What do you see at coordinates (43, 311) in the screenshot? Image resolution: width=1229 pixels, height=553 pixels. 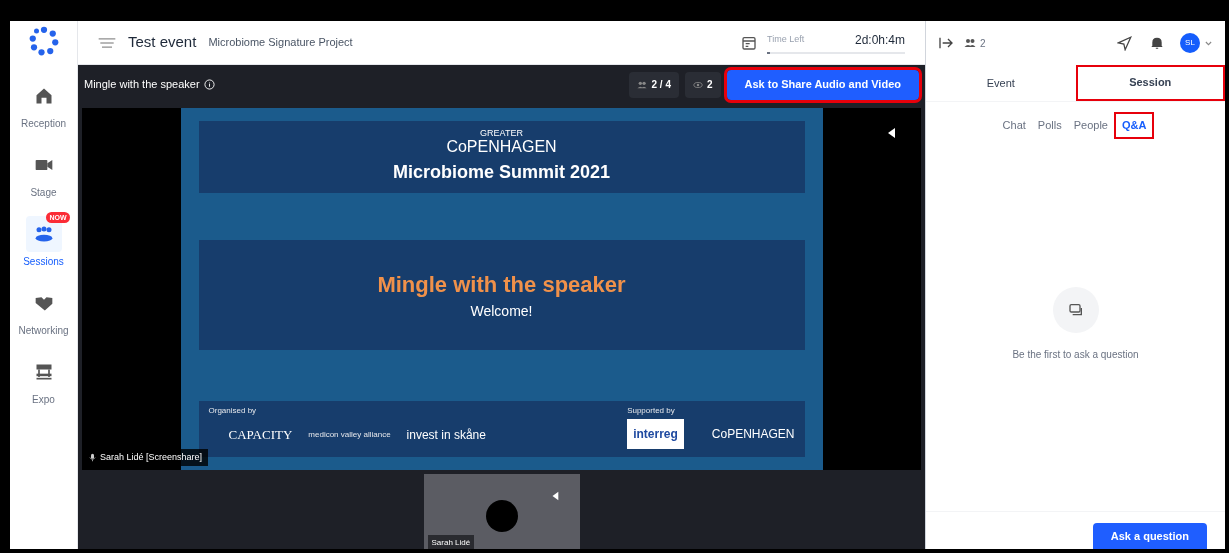 I see `sidebar-item: Networking` at bounding box center [43, 311].